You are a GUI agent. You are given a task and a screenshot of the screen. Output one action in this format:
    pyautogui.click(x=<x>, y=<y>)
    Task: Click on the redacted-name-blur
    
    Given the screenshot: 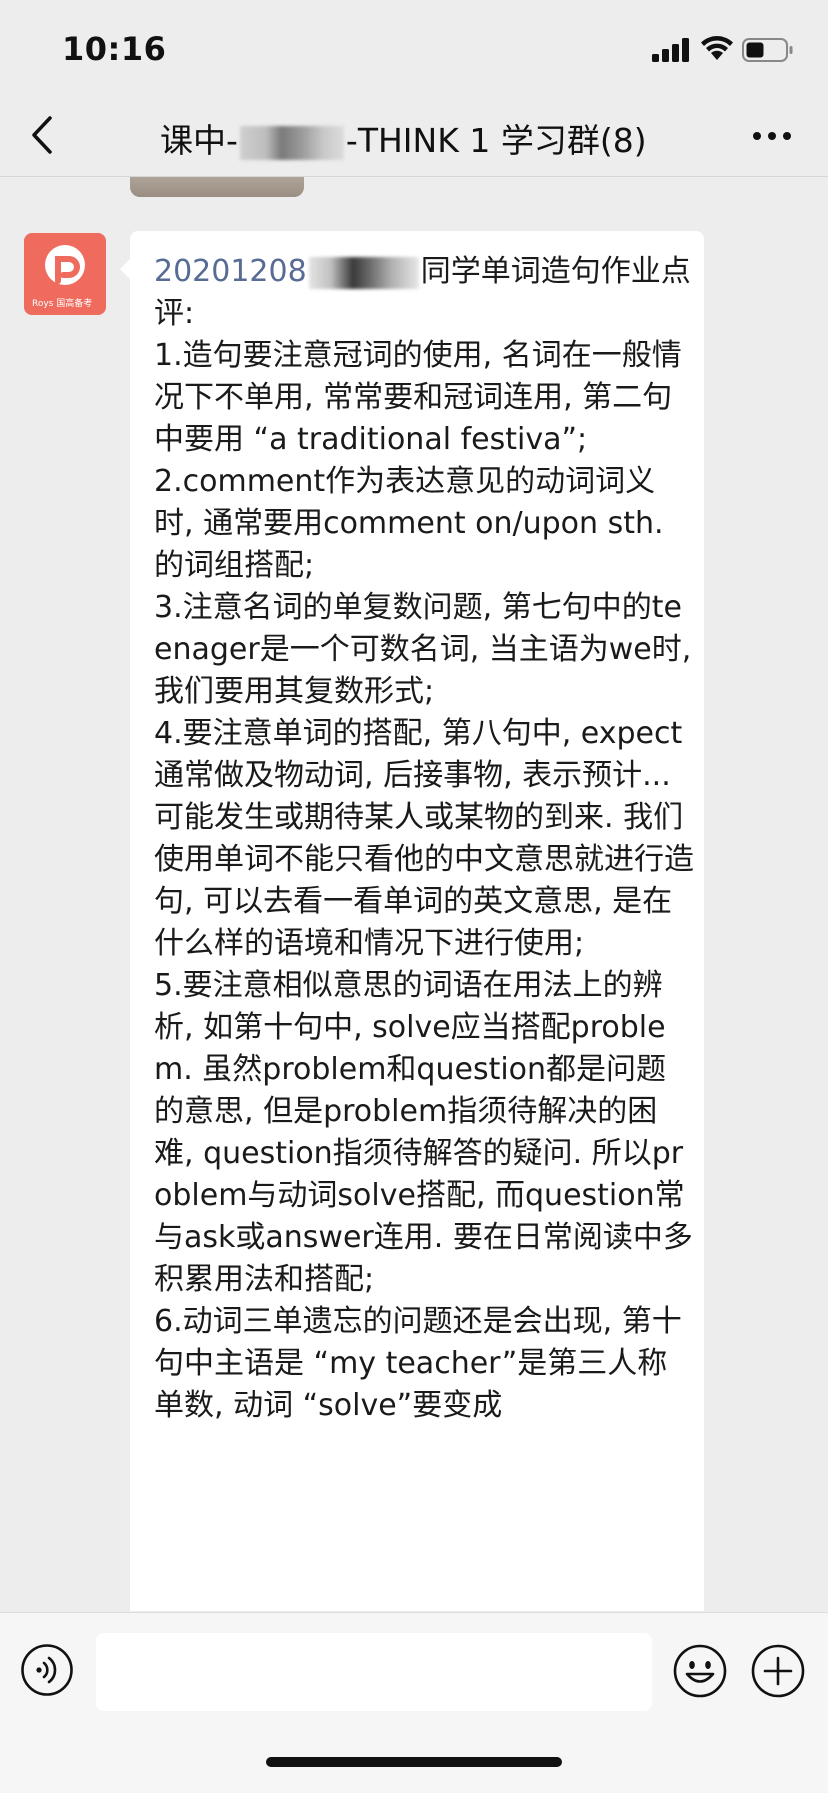 What is the action you would take?
    pyautogui.click(x=291, y=142)
    